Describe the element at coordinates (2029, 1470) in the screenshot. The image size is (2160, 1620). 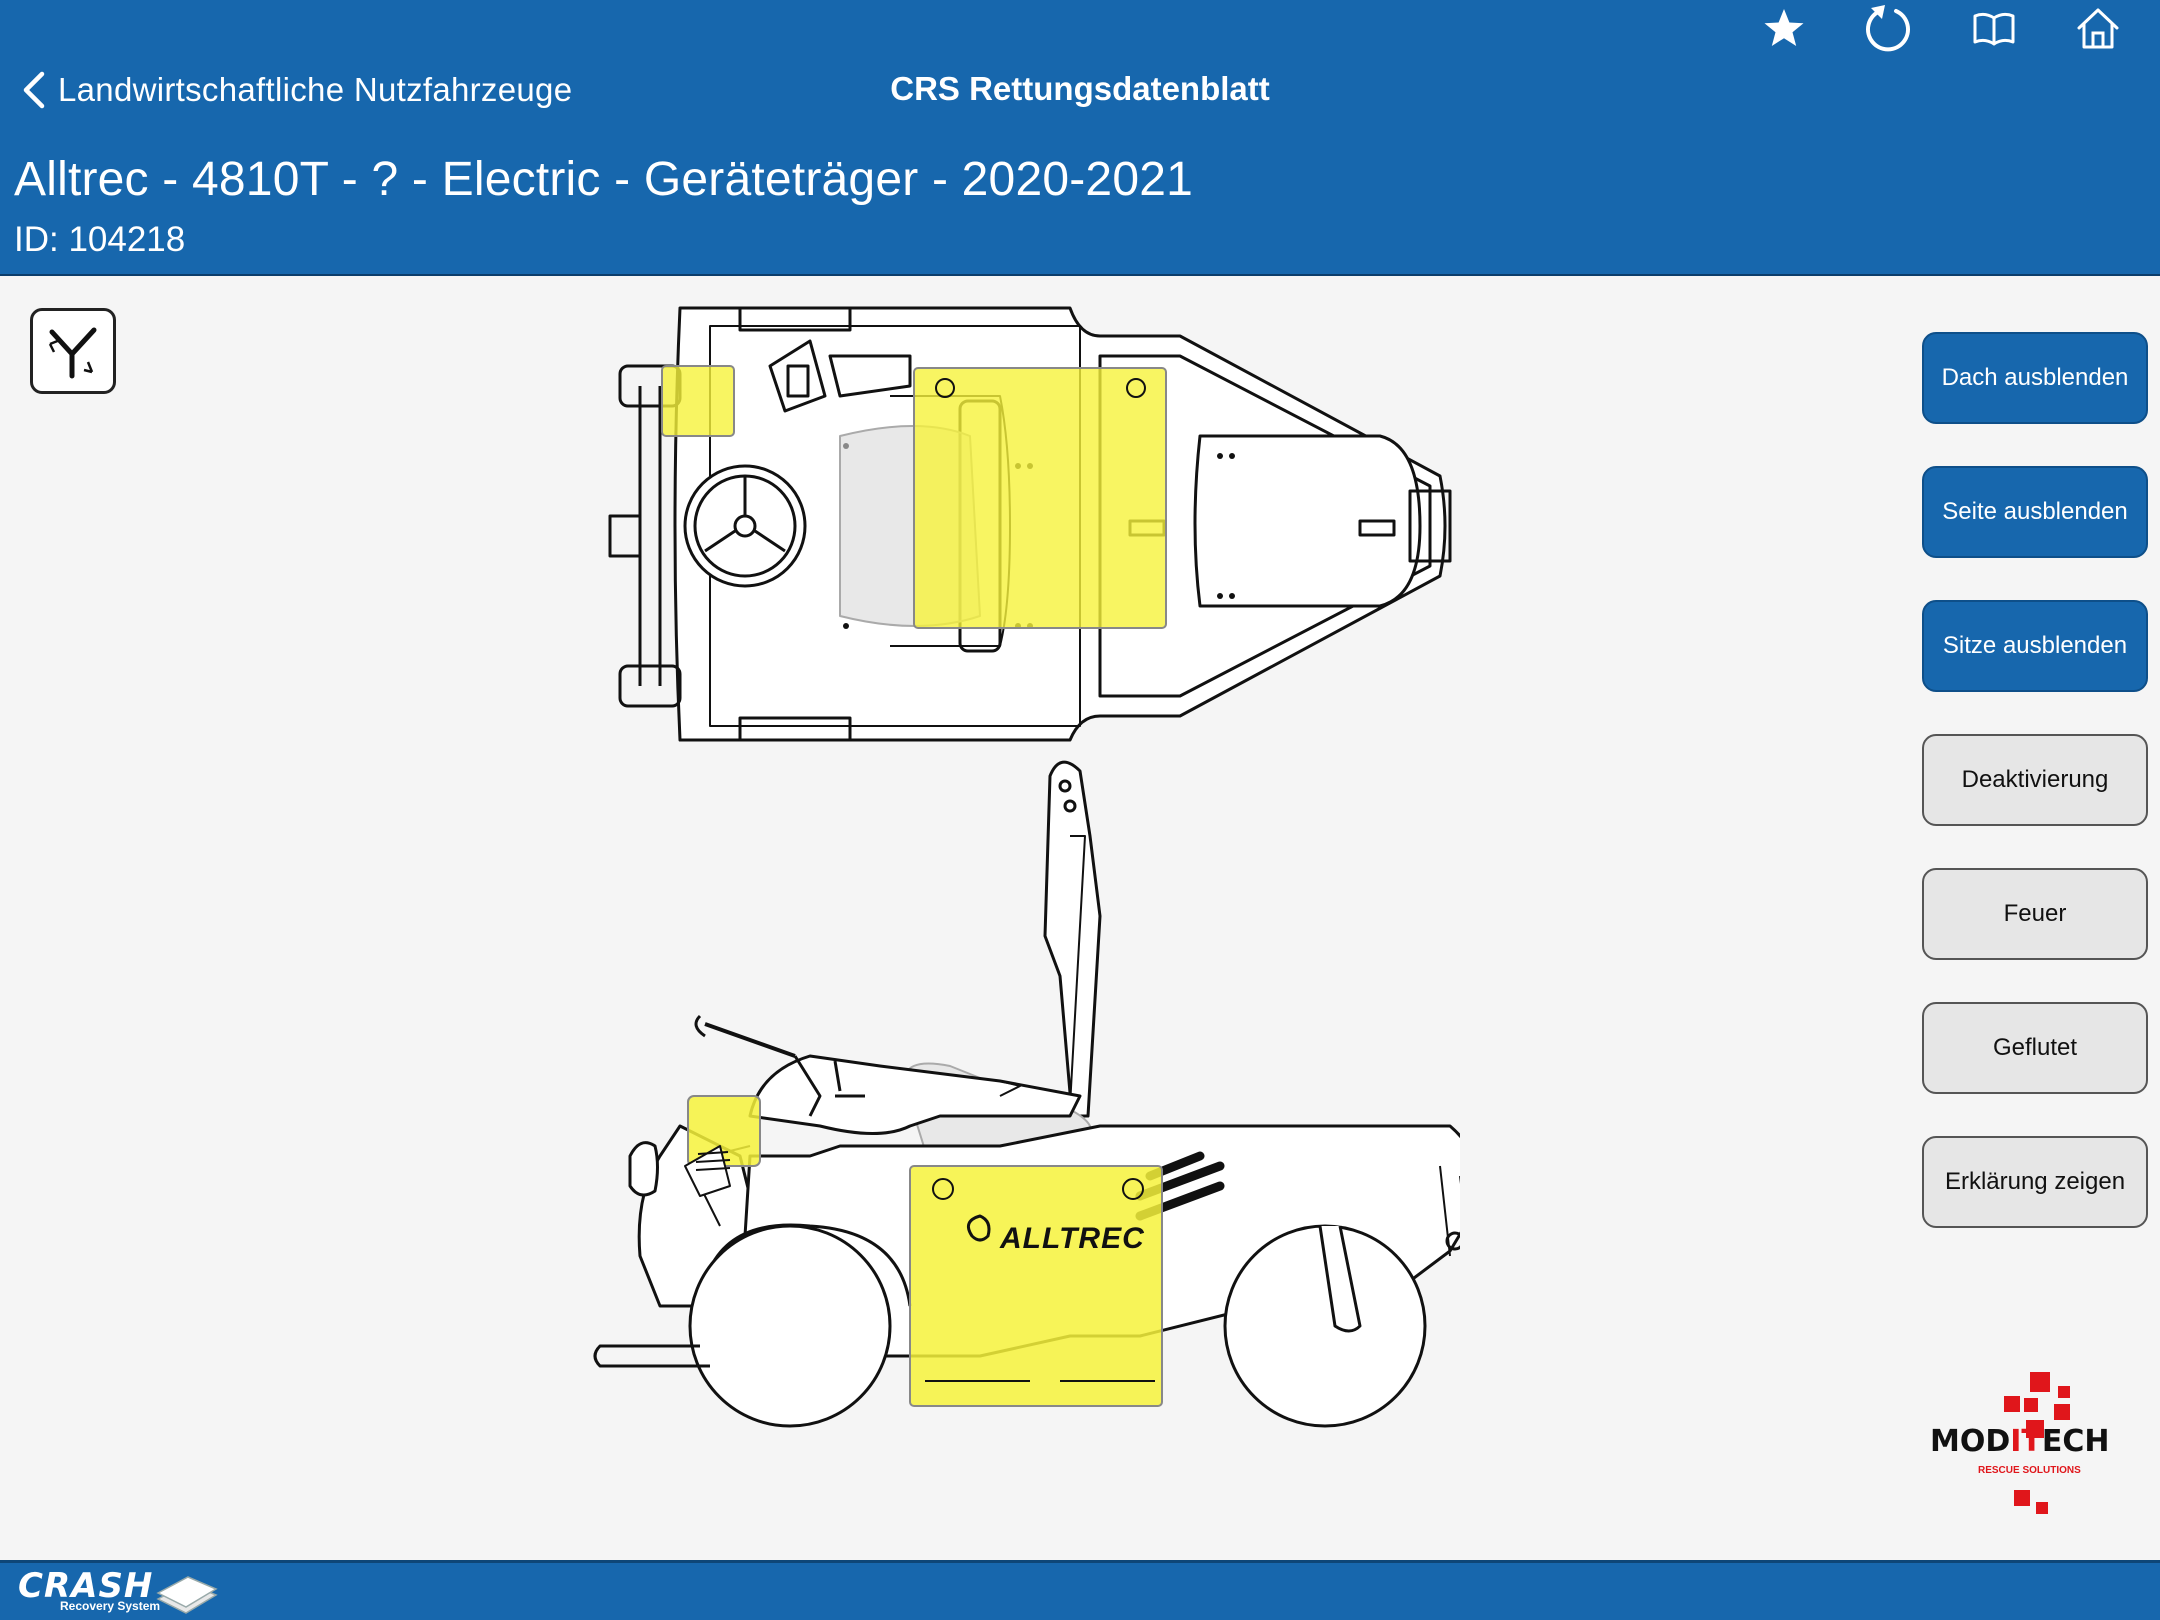
I see `svg-text: RESCUE SOLUTIONS` at that location.